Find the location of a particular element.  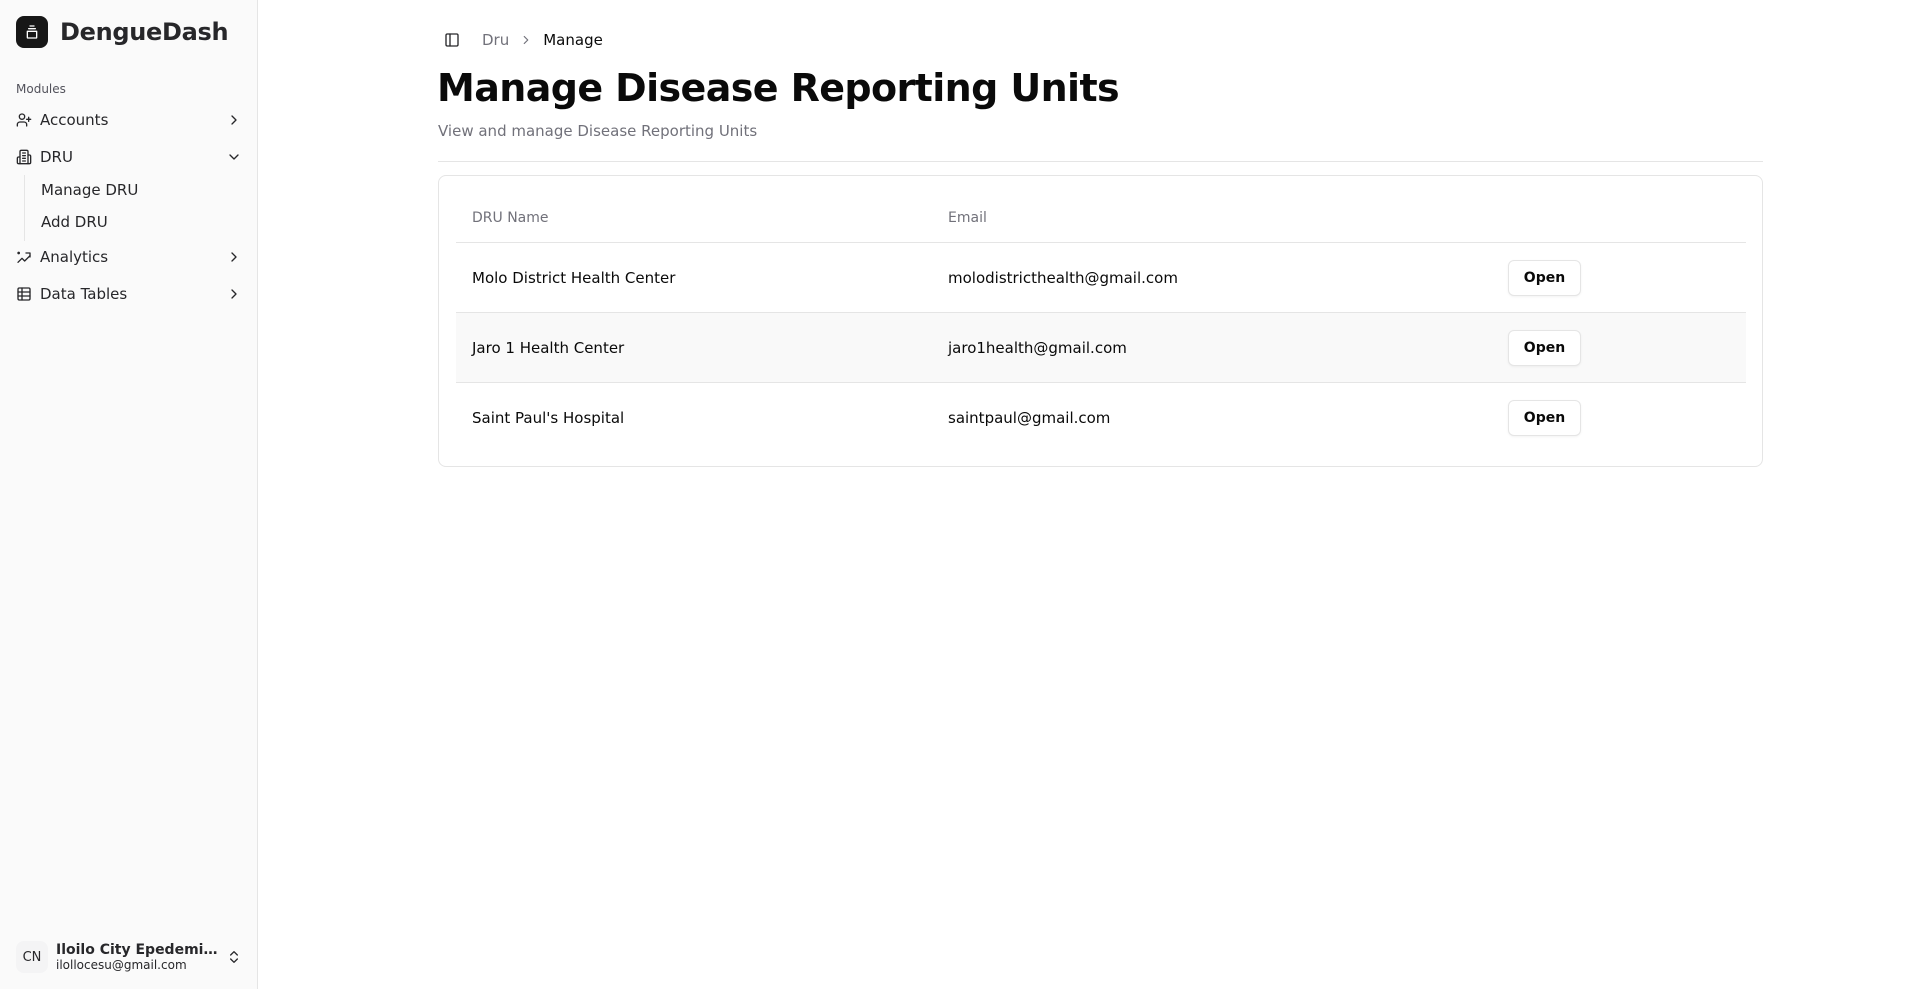

breadcrumb: Dru Manage is located at coordinates (542, 40).